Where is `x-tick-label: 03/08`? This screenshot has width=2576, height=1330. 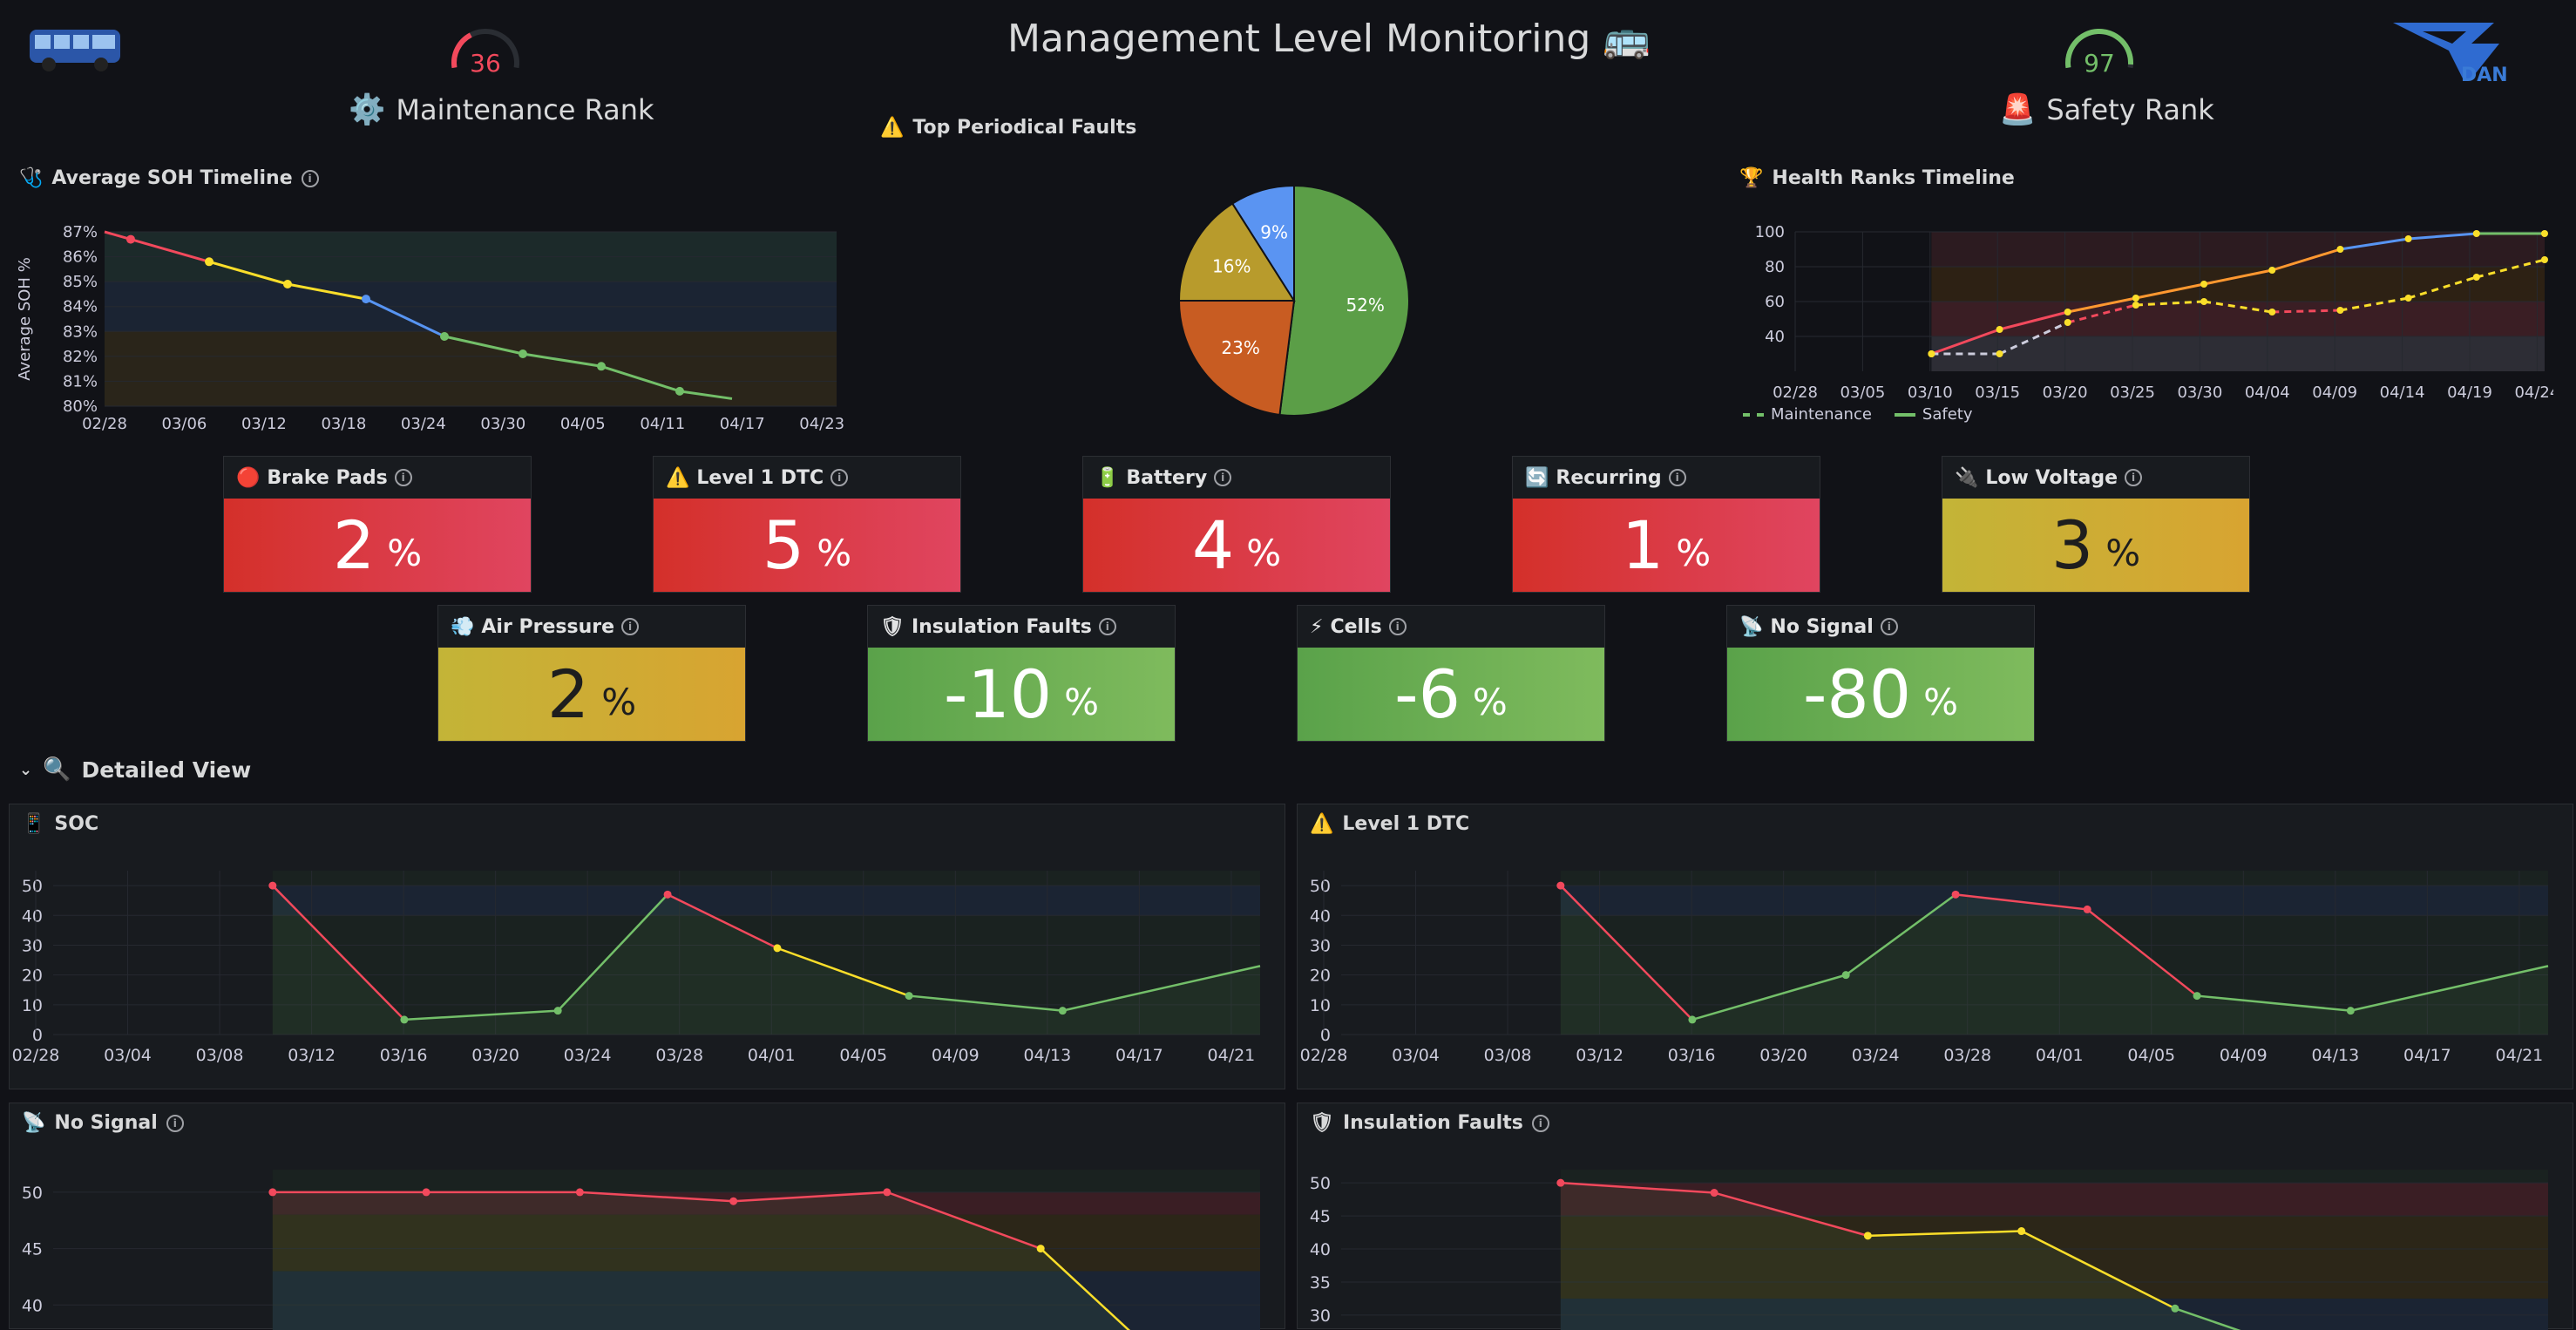 x-tick-label: 03/08 is located at coordinates (1508, 1055).